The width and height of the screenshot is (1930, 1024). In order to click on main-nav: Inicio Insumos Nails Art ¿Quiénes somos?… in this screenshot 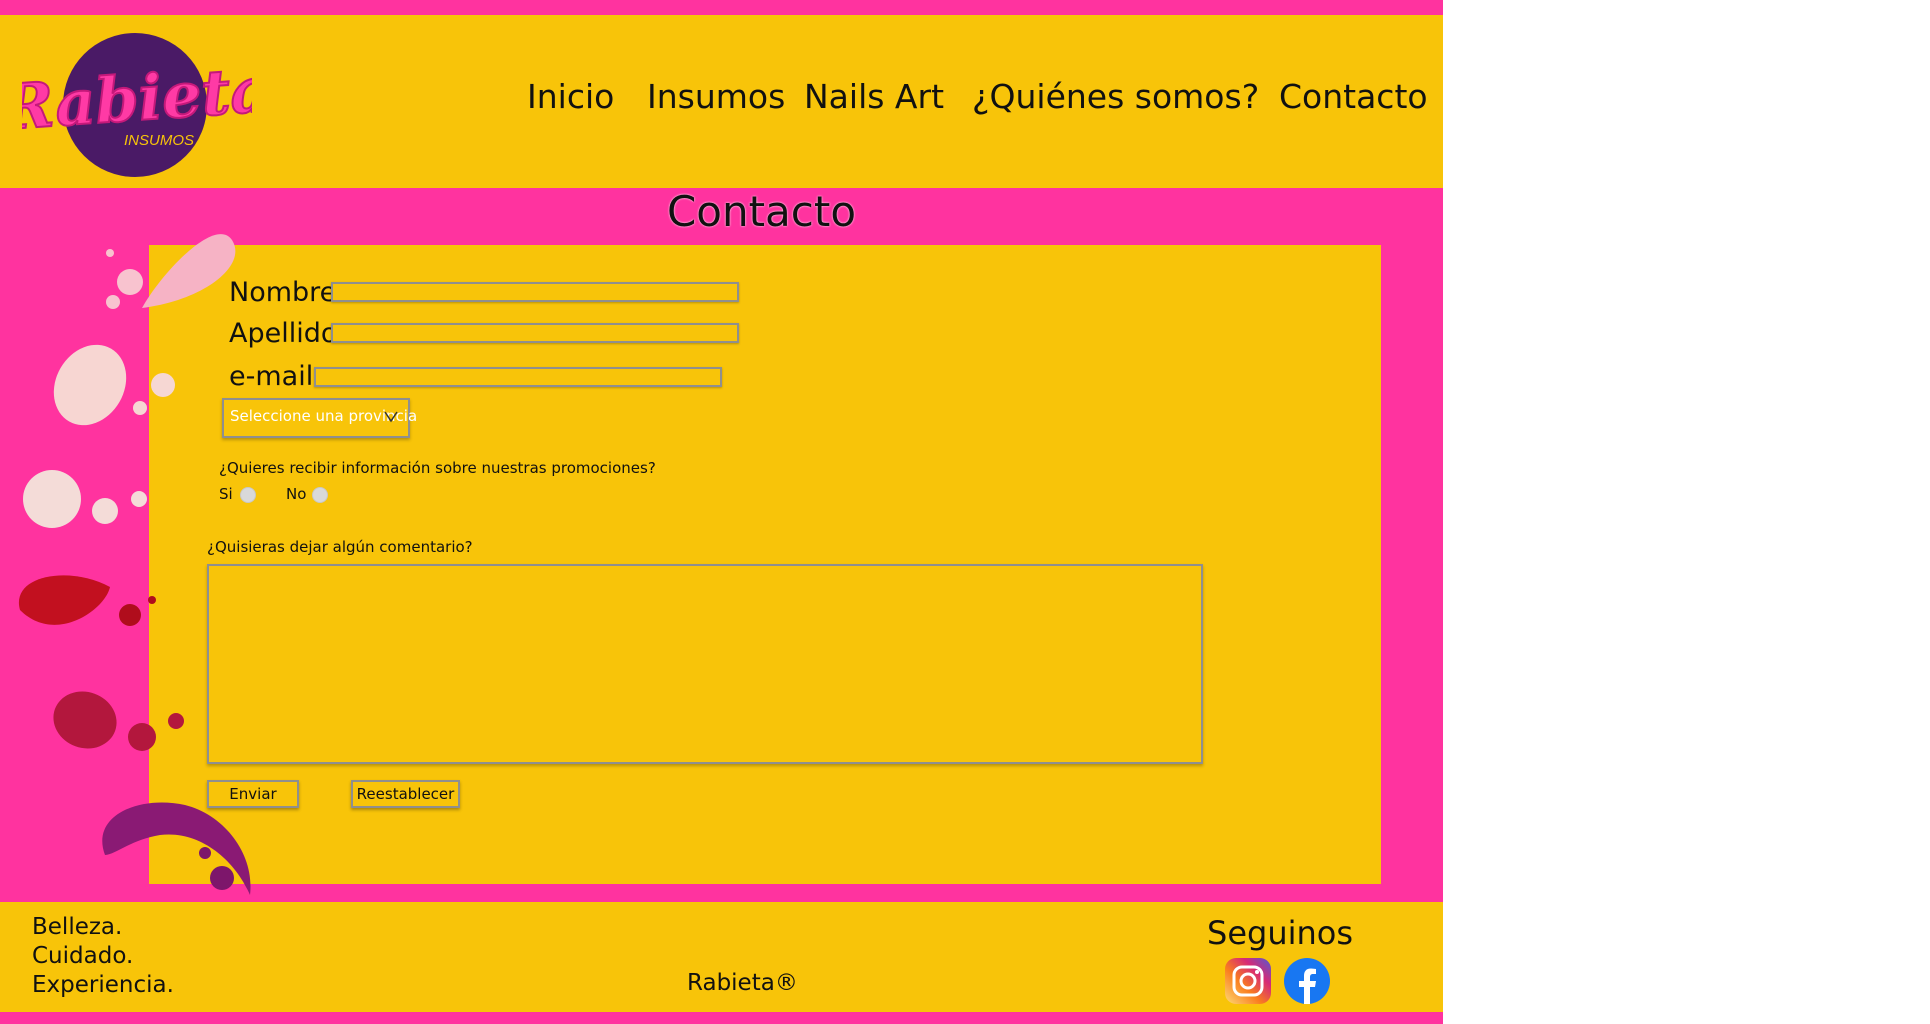, I will do `click(721, 97)`.